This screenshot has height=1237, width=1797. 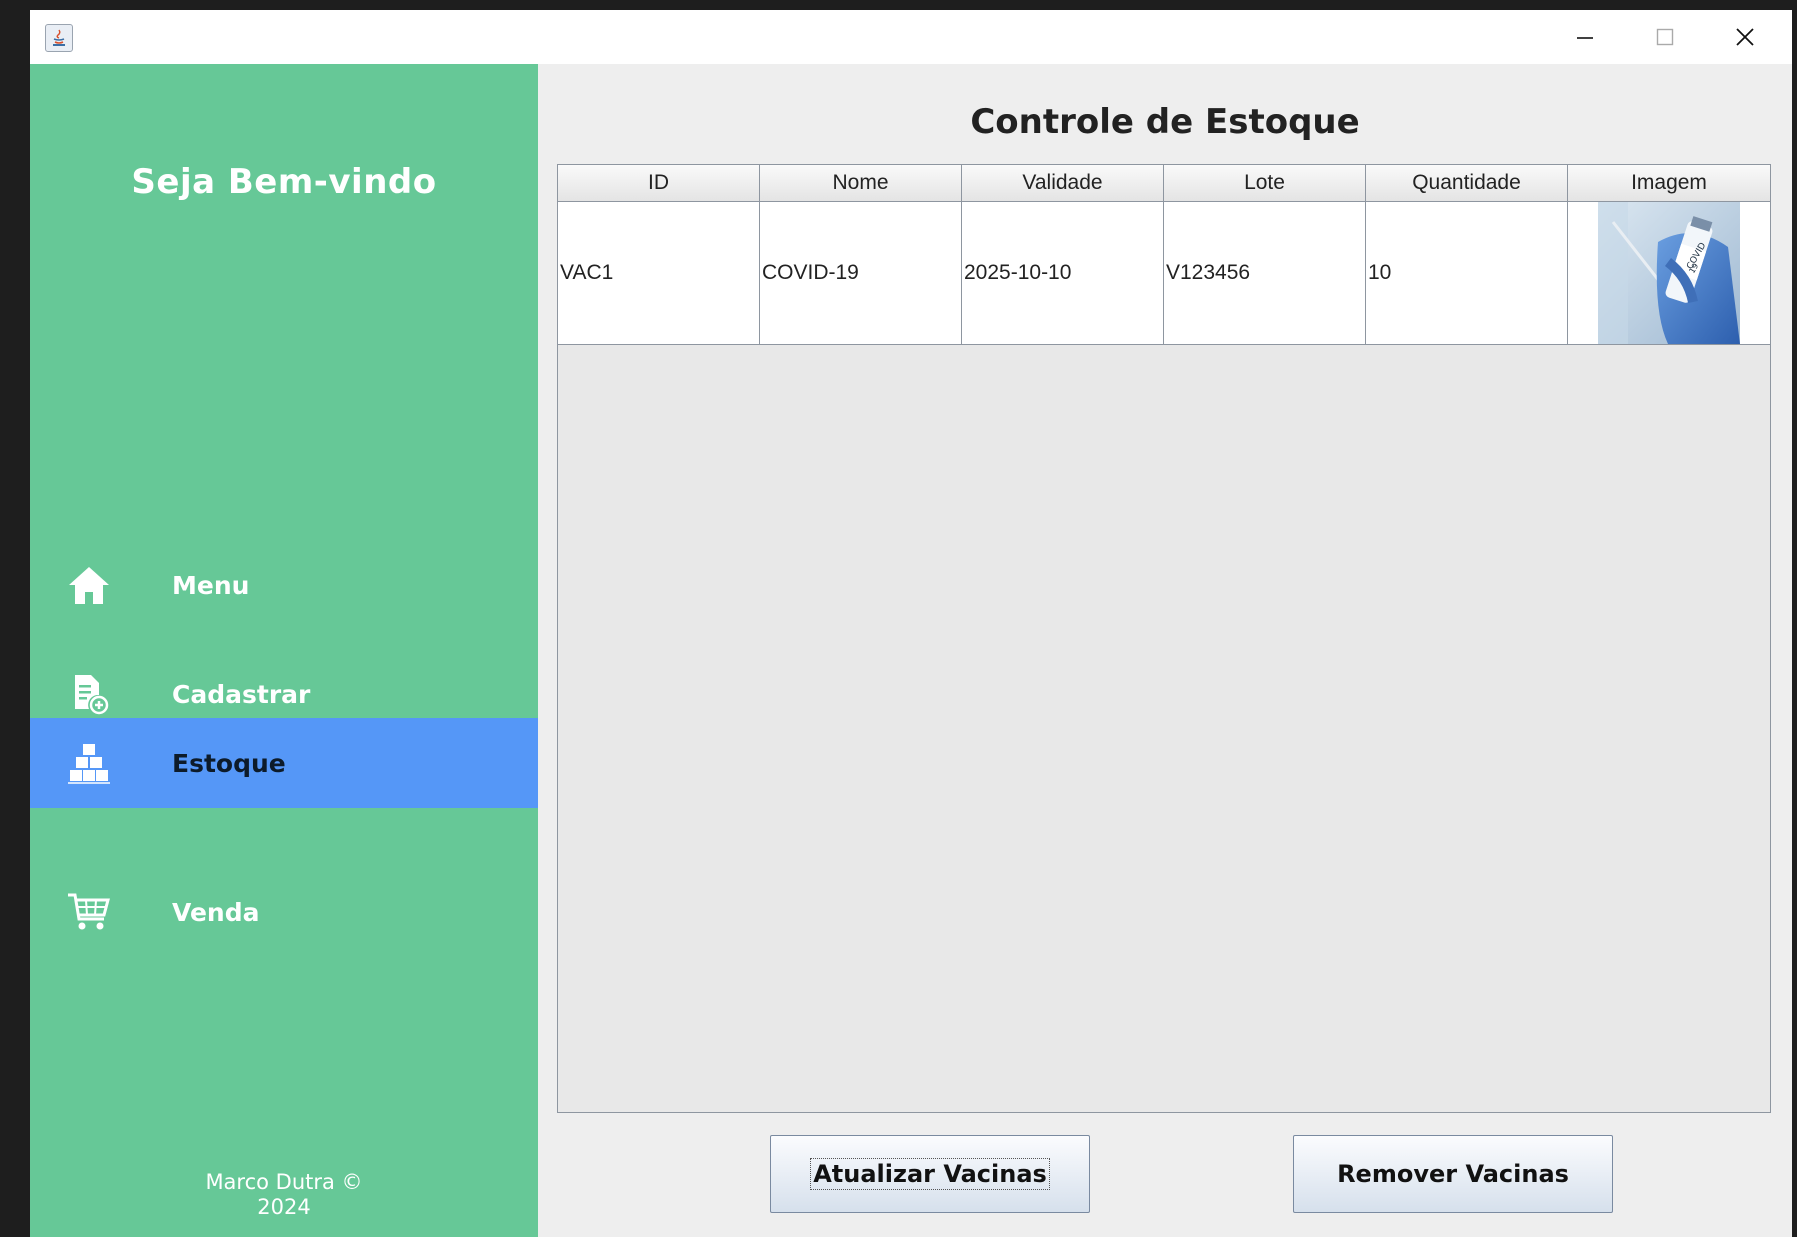 What do you see at coordinates (284, 912) in the screenshot?
I see `sidebar-item-venda: Venda` at bounding box center [284, 912].